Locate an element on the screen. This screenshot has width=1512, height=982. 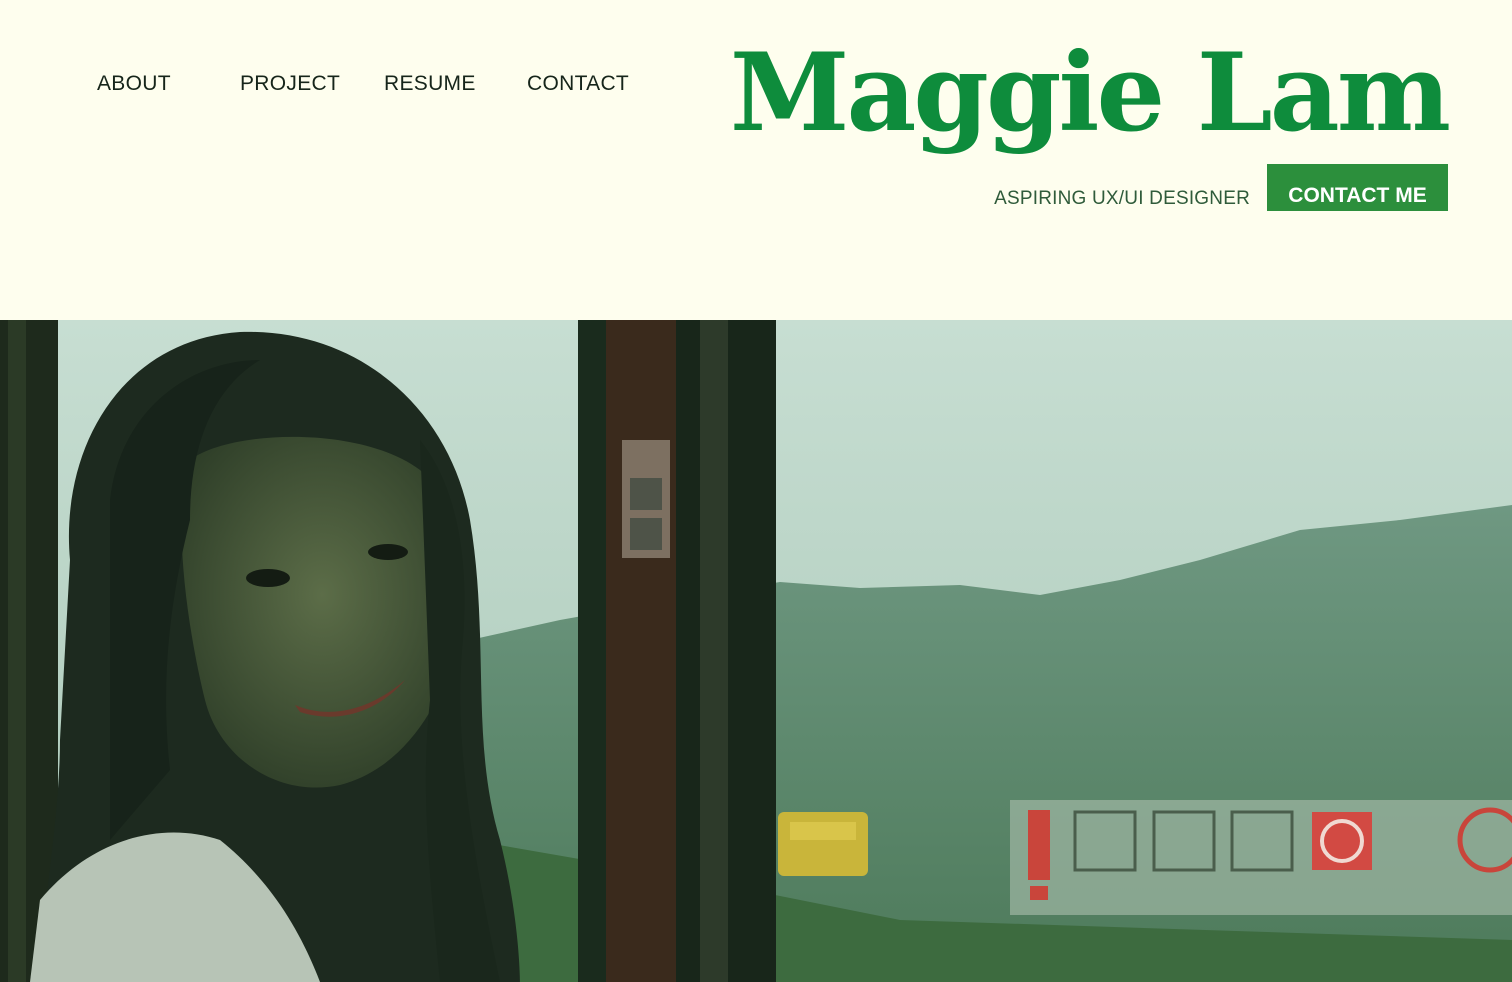
site-tagline: ASPIRING UX/UI DESIGNER is located at coordinates (1122, 198).